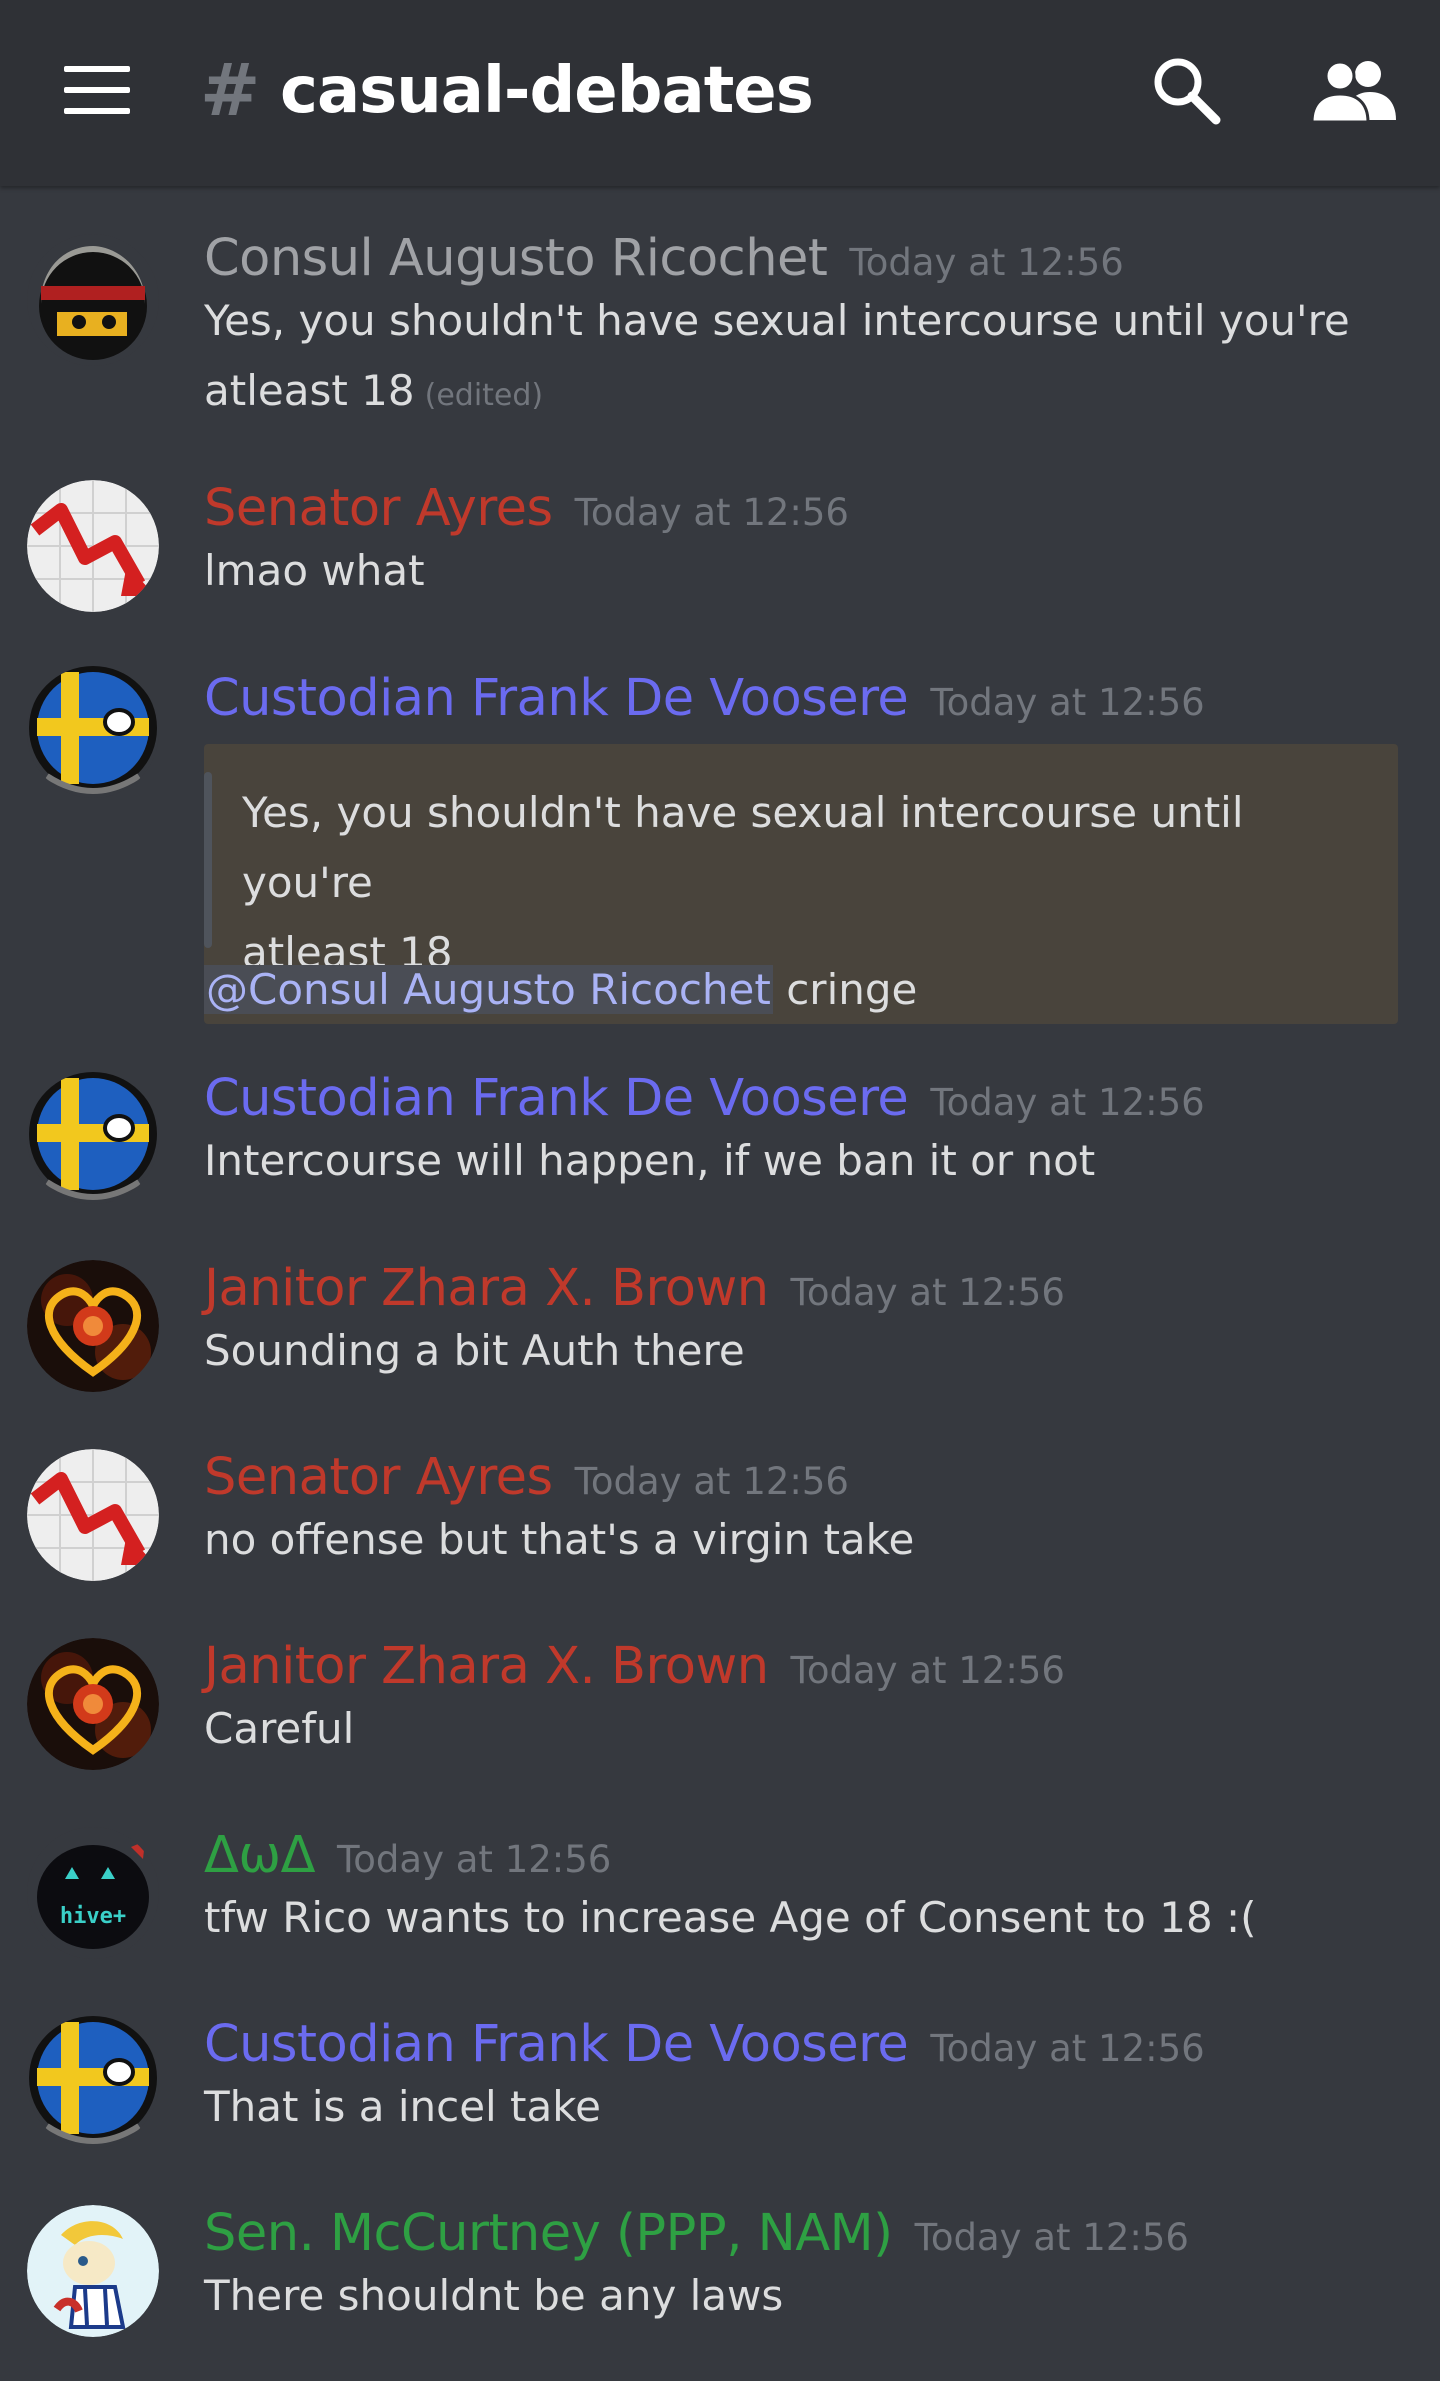  I want to click on author-name: Sen. McCurtney (PPP, NAM), so click(548, 2233).